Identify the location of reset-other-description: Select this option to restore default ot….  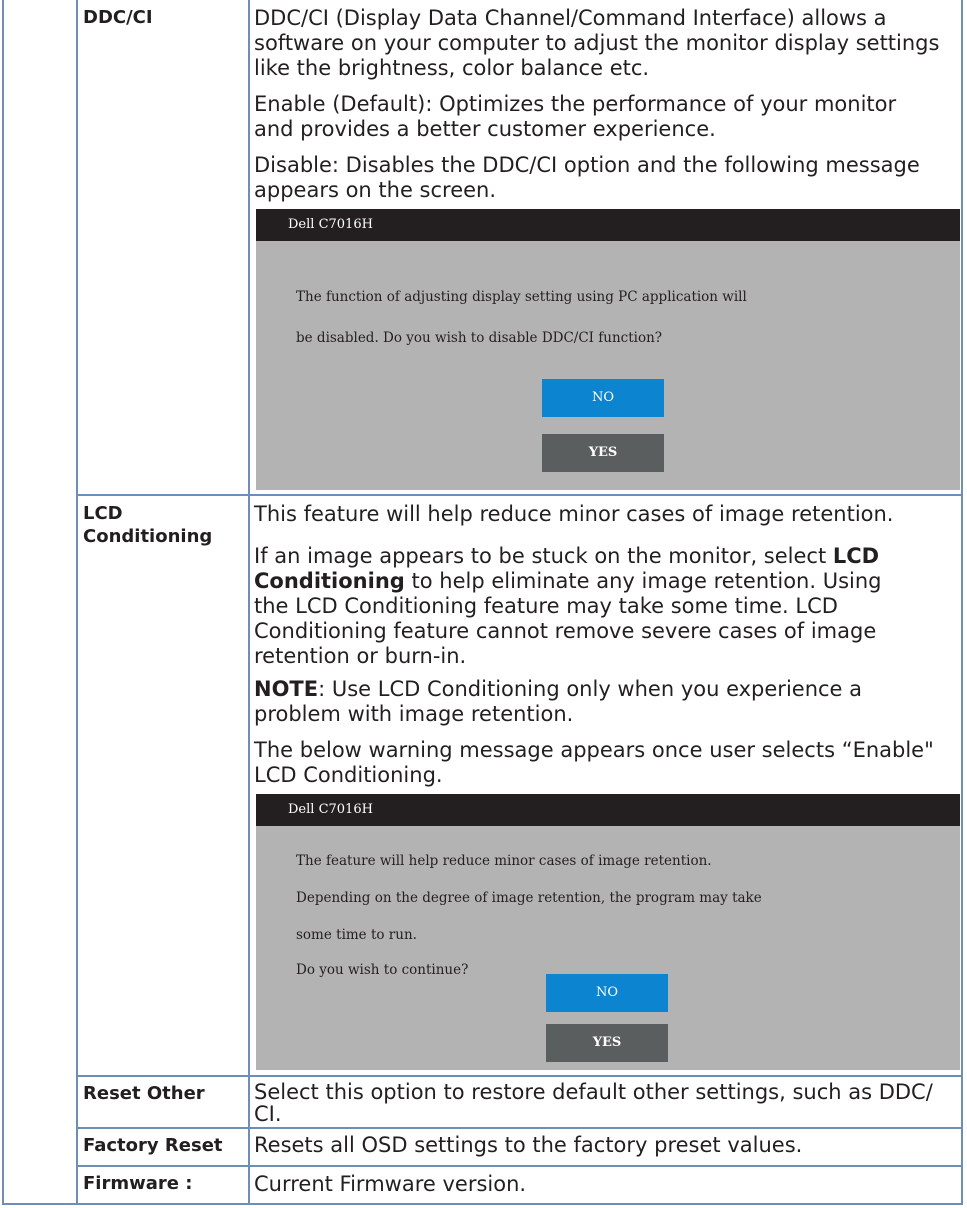
(607, 1103).